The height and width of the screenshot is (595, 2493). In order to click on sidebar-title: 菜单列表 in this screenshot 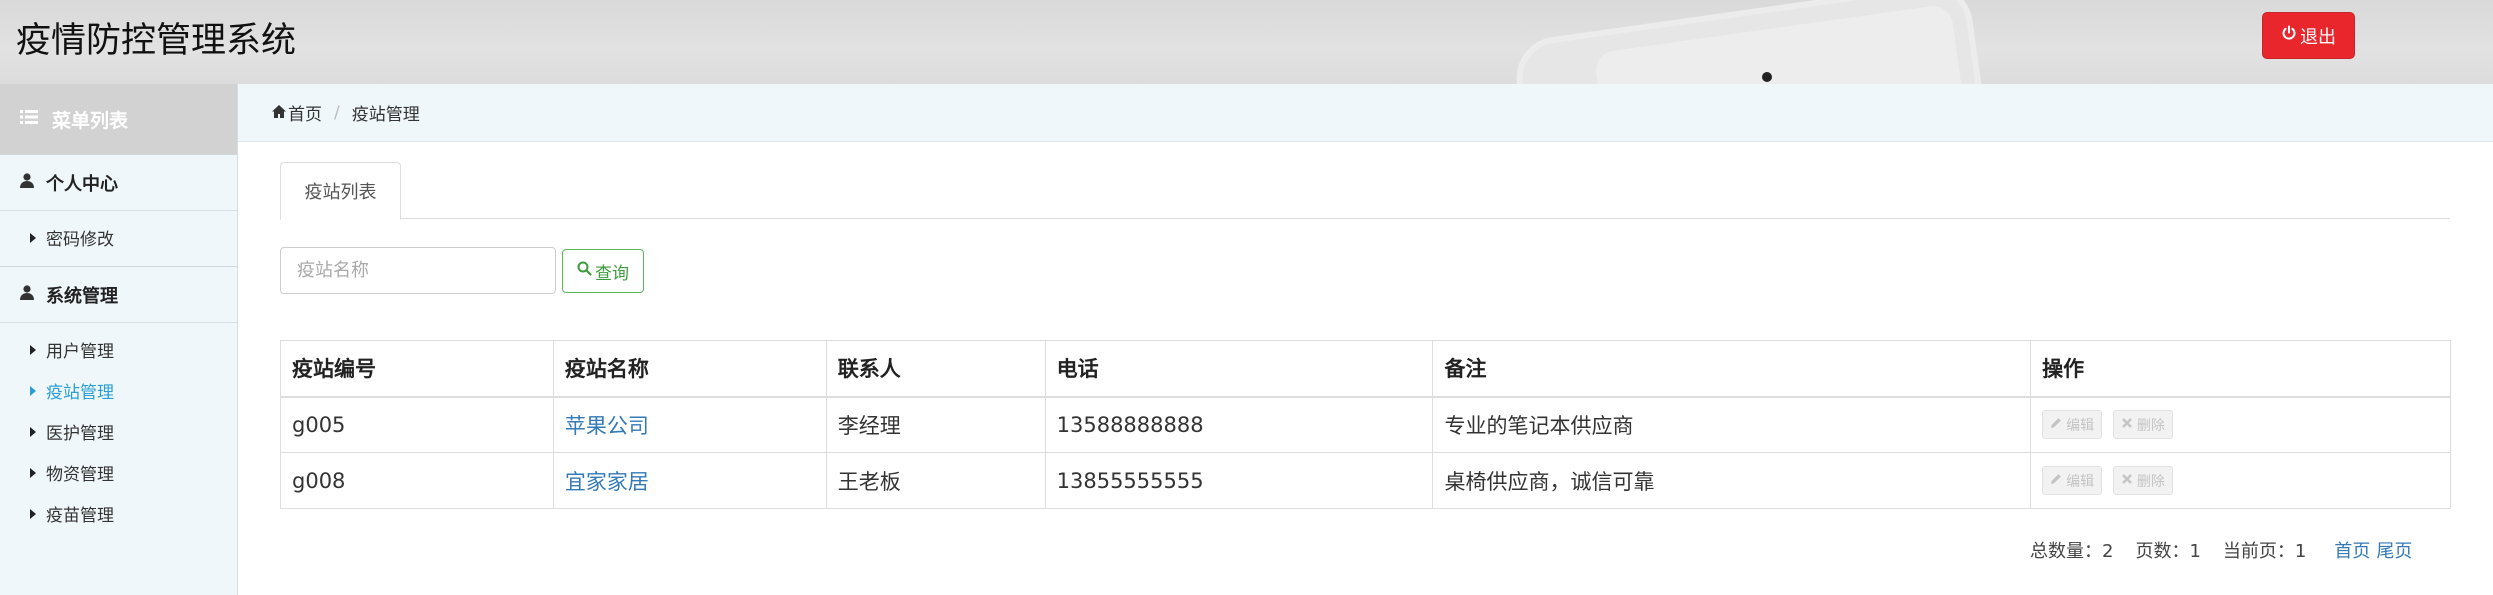, I will do `click(90, 120)`.